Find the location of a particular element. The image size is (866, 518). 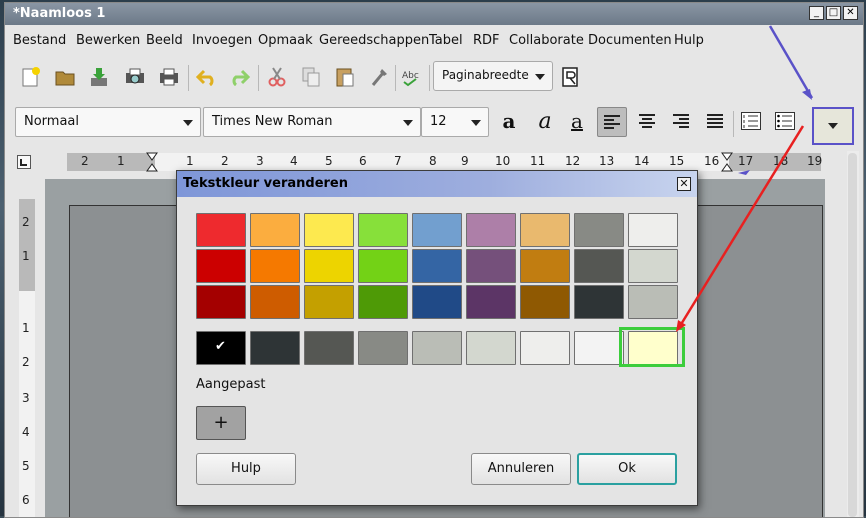

selected-swatch-highlight is located at coordinates (652, 347).